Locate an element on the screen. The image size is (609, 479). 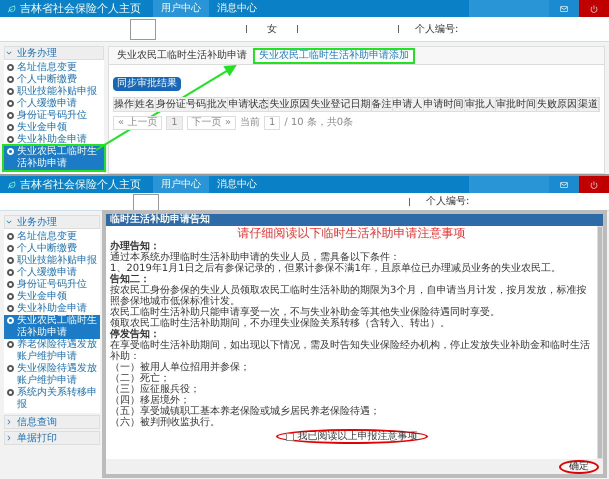
current-page-input: 1 is located at coordinates (272, 123).